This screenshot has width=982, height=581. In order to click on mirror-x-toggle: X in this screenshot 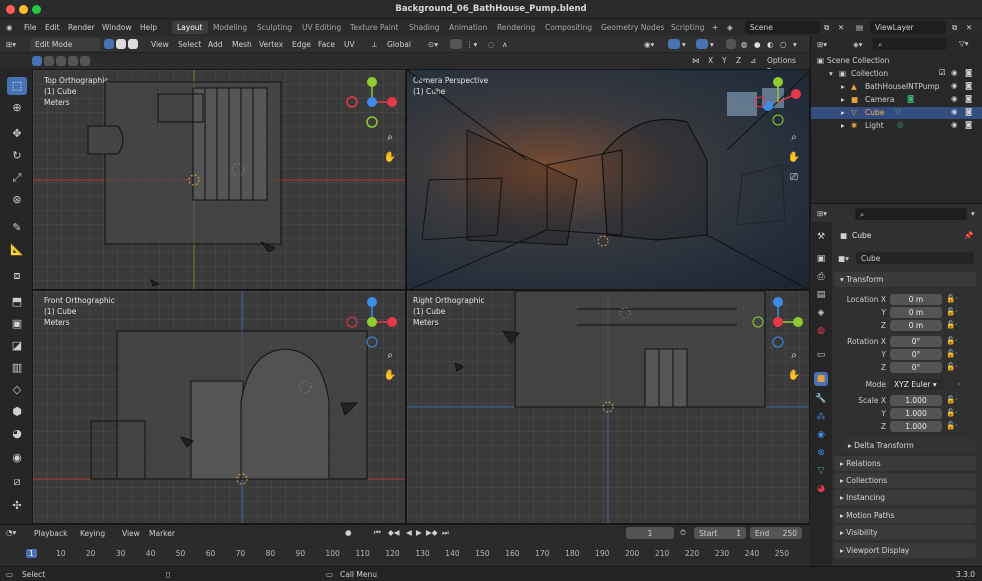, I will do `click(710, 60)`.